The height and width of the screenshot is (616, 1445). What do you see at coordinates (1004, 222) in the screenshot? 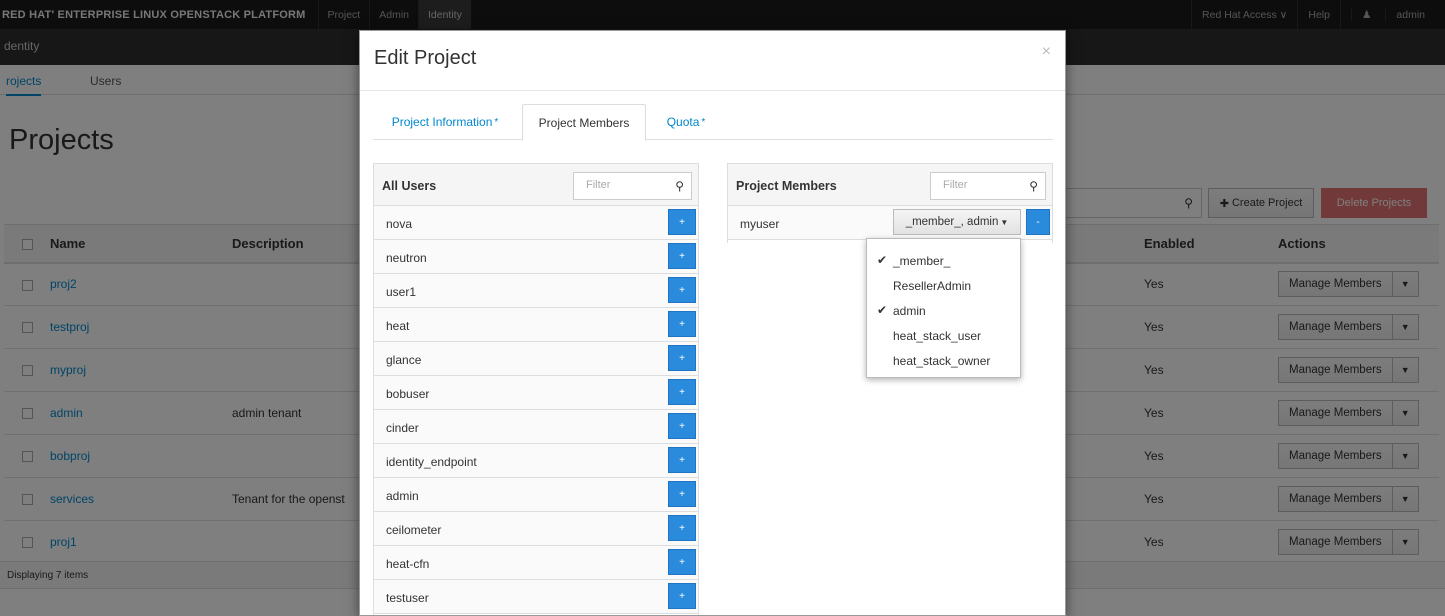
I see `caret-down-icon: ▼` at bounding box center [1004, 222].